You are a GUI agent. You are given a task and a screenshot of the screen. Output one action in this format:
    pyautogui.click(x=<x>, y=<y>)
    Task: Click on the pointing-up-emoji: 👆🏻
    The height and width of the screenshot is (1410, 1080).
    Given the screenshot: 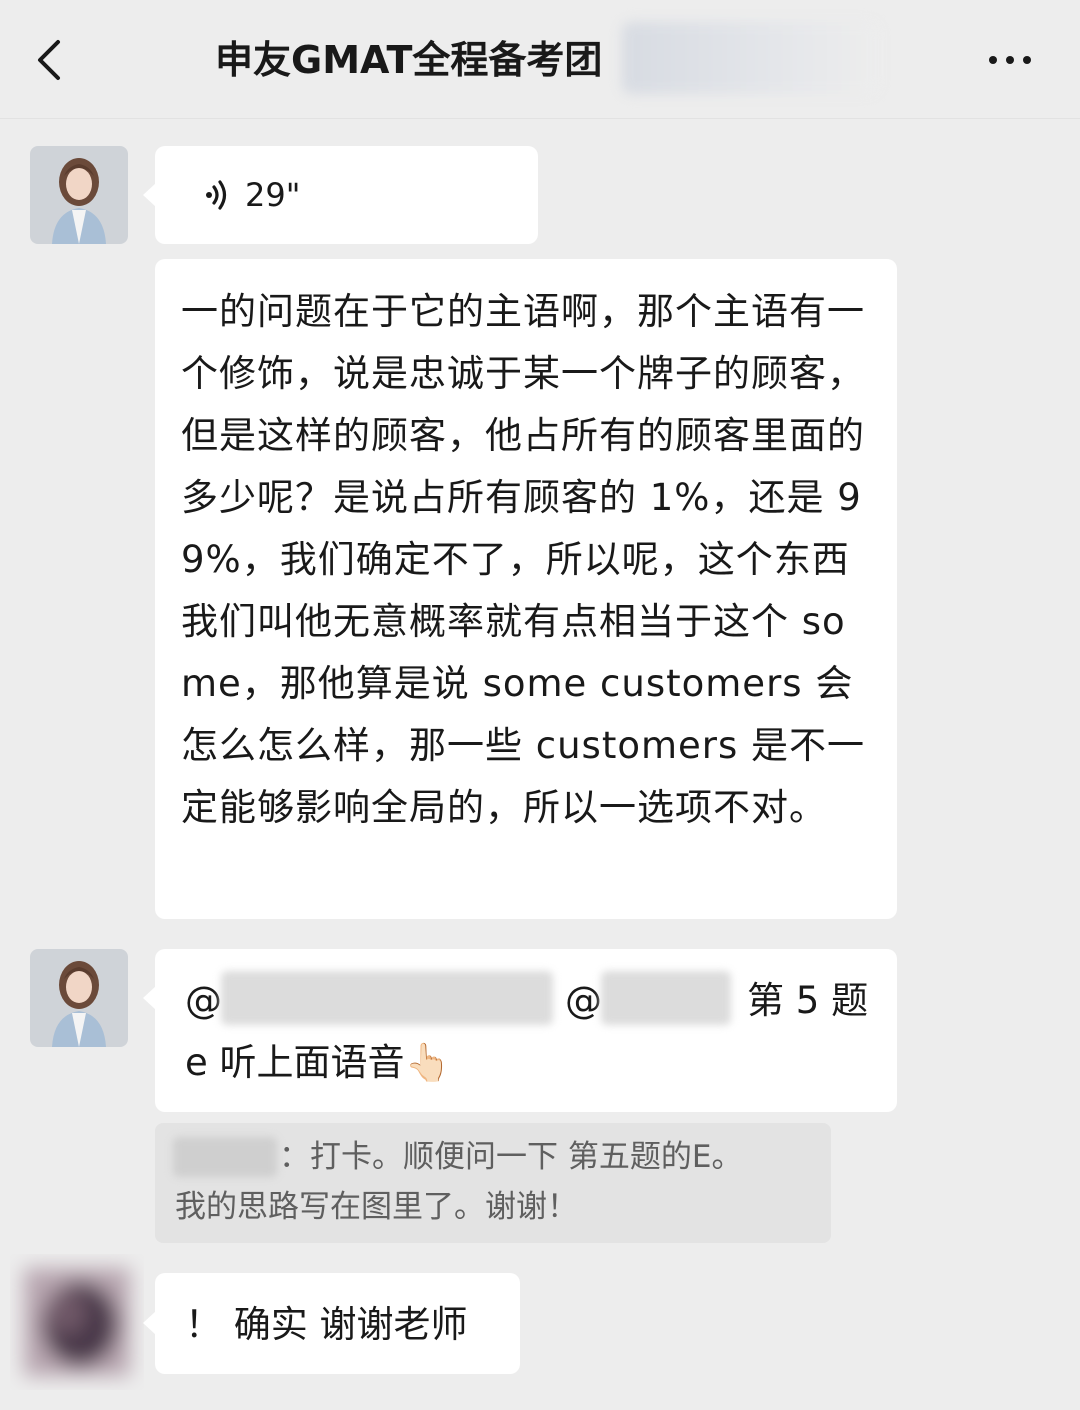 What is the action you would take?
    pyautogui.click(x=427, y=1062)
    